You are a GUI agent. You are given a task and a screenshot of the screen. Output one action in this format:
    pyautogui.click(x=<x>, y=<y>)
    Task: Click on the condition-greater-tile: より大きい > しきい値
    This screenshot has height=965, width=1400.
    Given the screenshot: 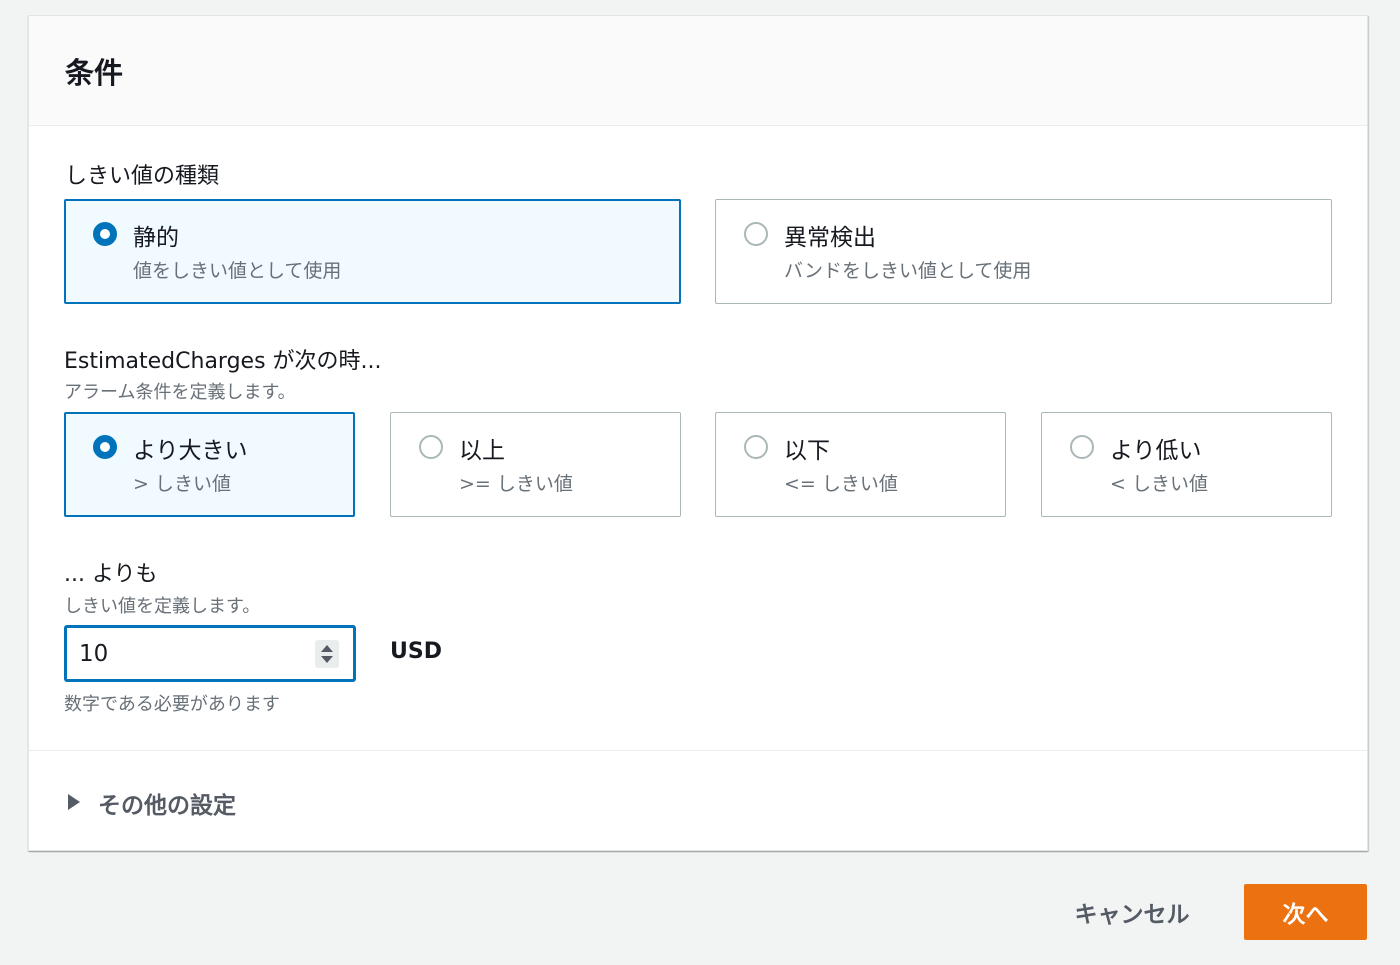 What is the action you would take?
    pyautogui.click(x=209, y=464)
    